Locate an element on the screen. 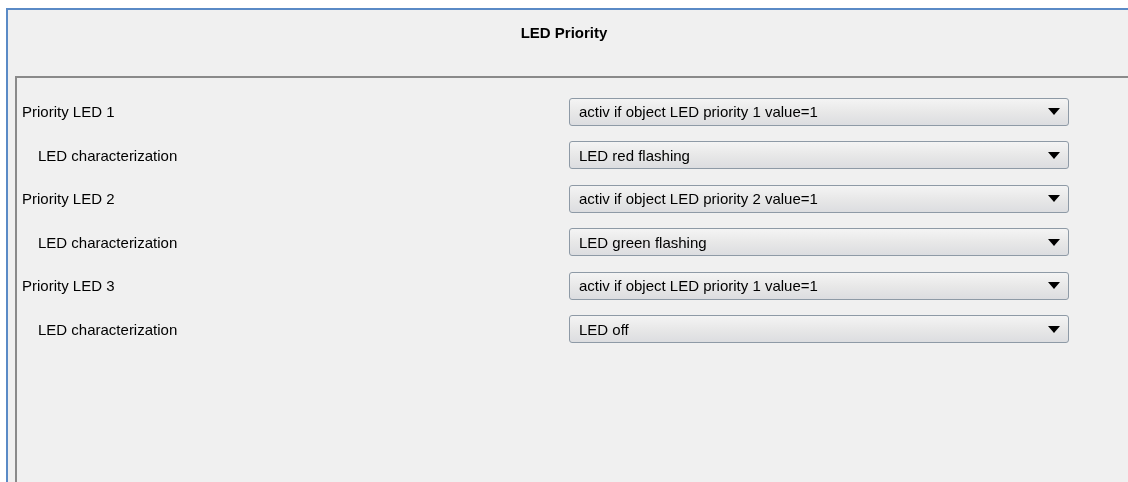 The width and height of the screenshot is (1128, 482). section-title: LED Priority is located at coordinates (564, 32).